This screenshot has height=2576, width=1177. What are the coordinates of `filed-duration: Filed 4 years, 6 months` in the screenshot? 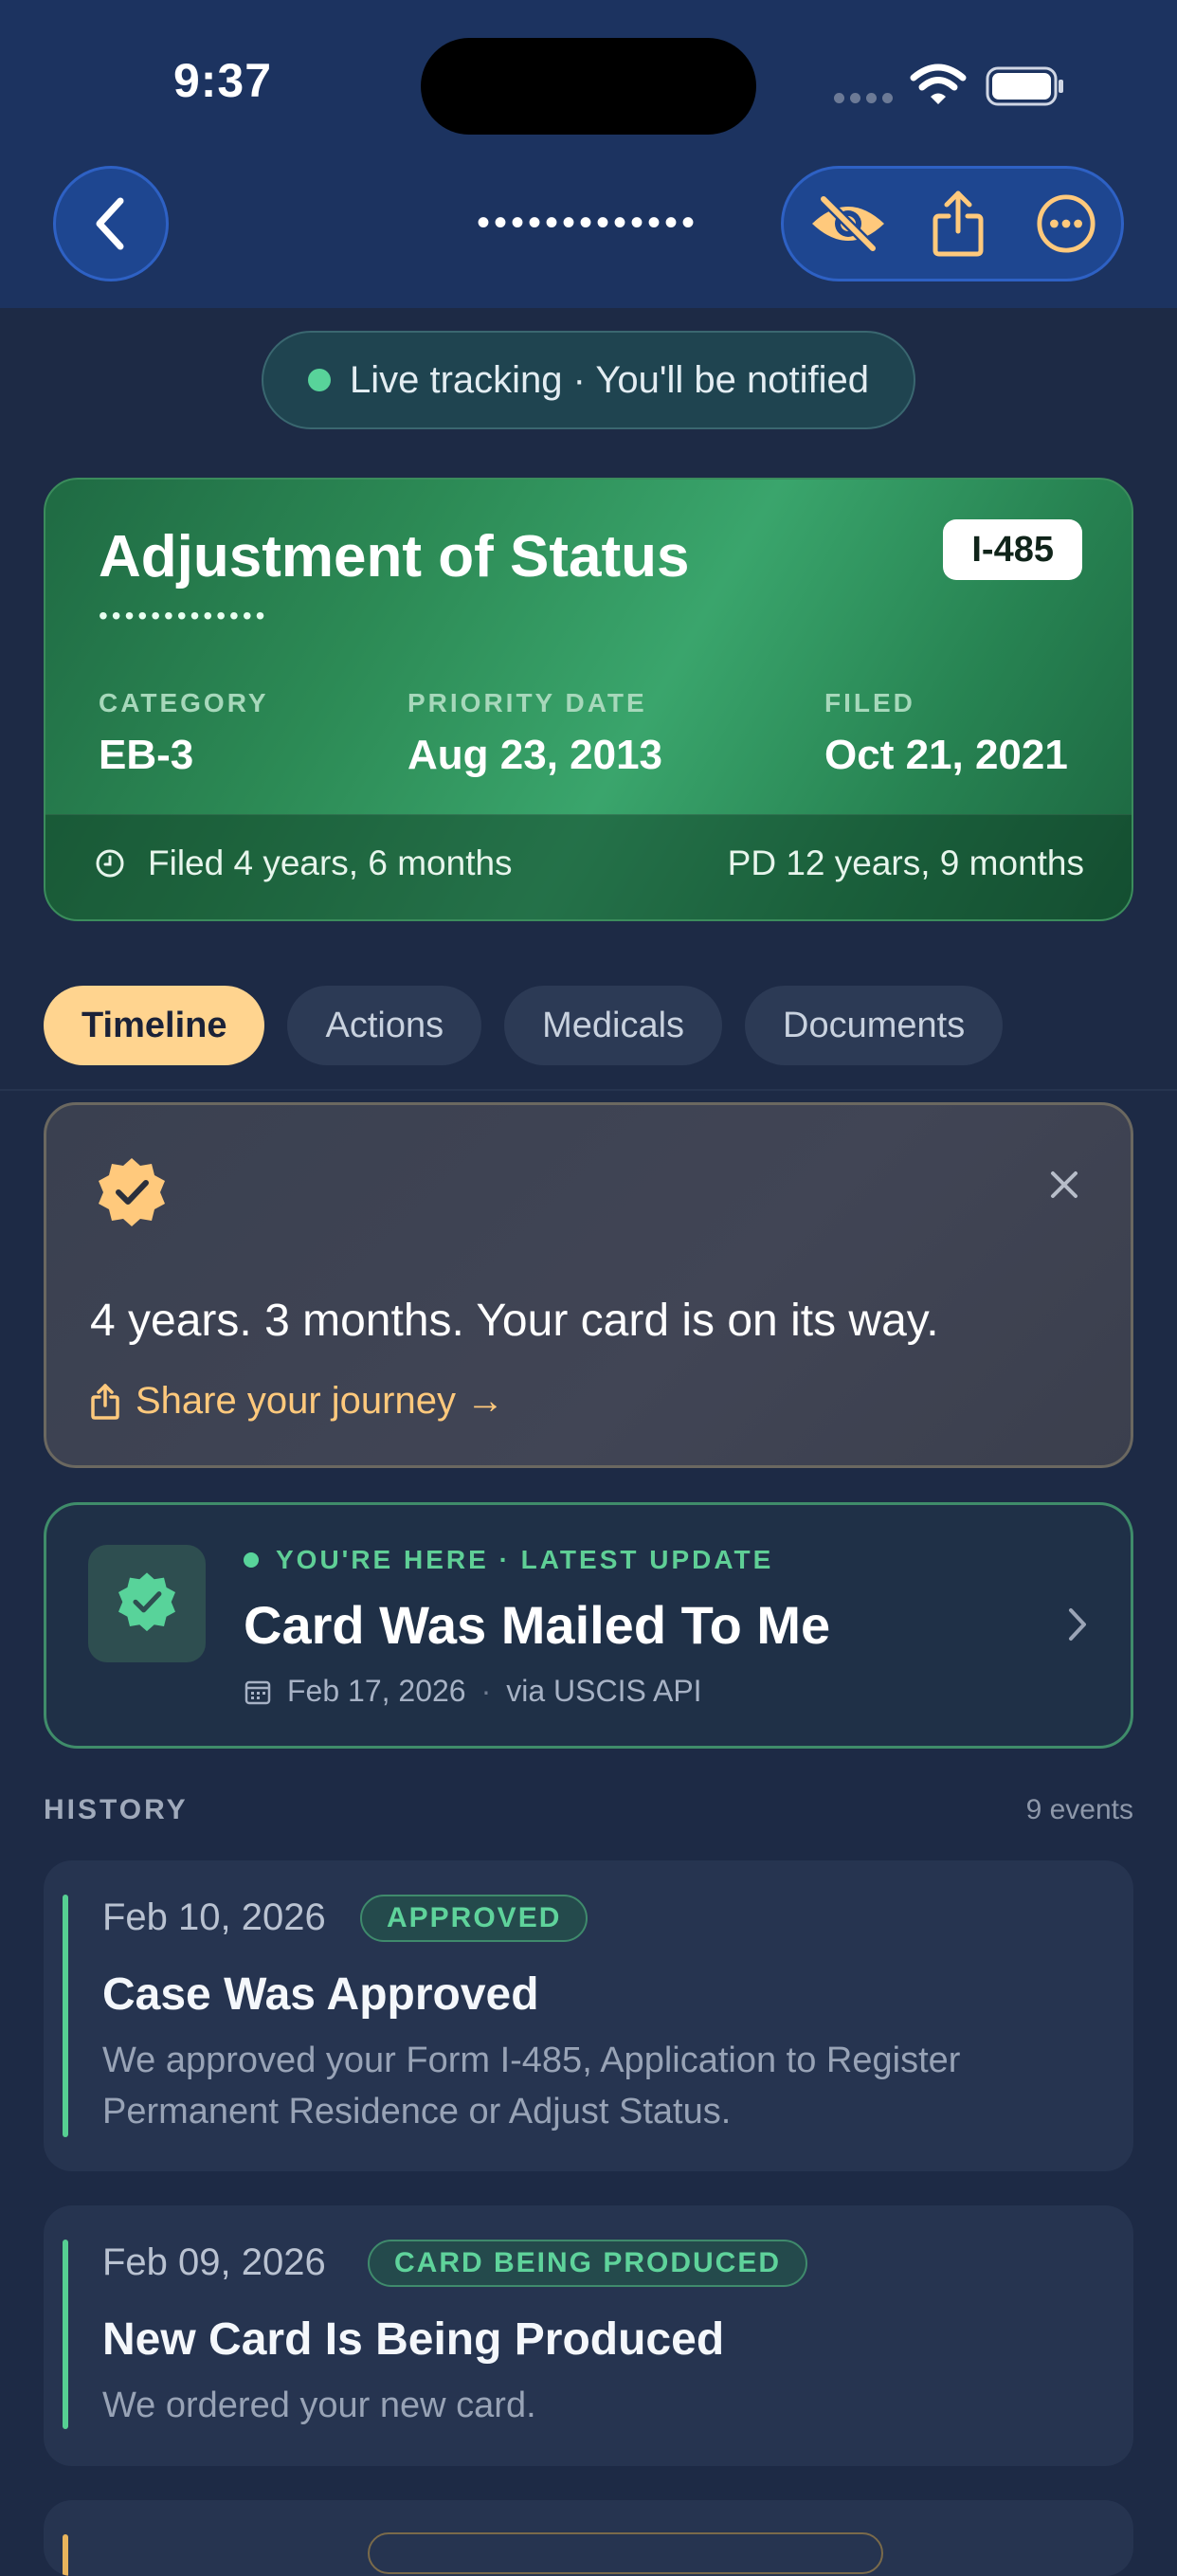 It's located at (330, 863).